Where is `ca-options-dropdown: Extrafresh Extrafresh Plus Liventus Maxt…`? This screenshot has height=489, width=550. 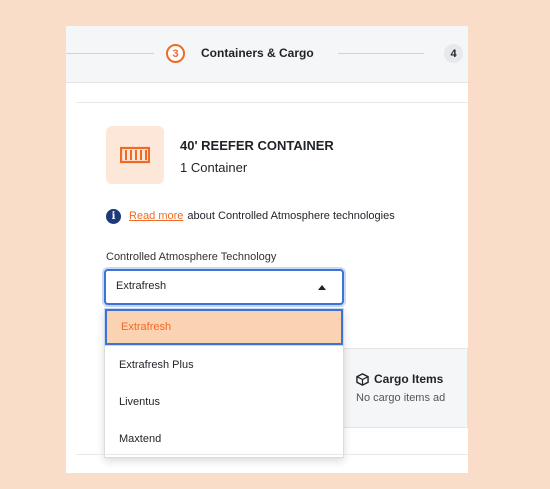 ca-options-dropdown: Extrafresh Extrafresh Plus Liventus Maxt… is located at coordinates (224, 383).